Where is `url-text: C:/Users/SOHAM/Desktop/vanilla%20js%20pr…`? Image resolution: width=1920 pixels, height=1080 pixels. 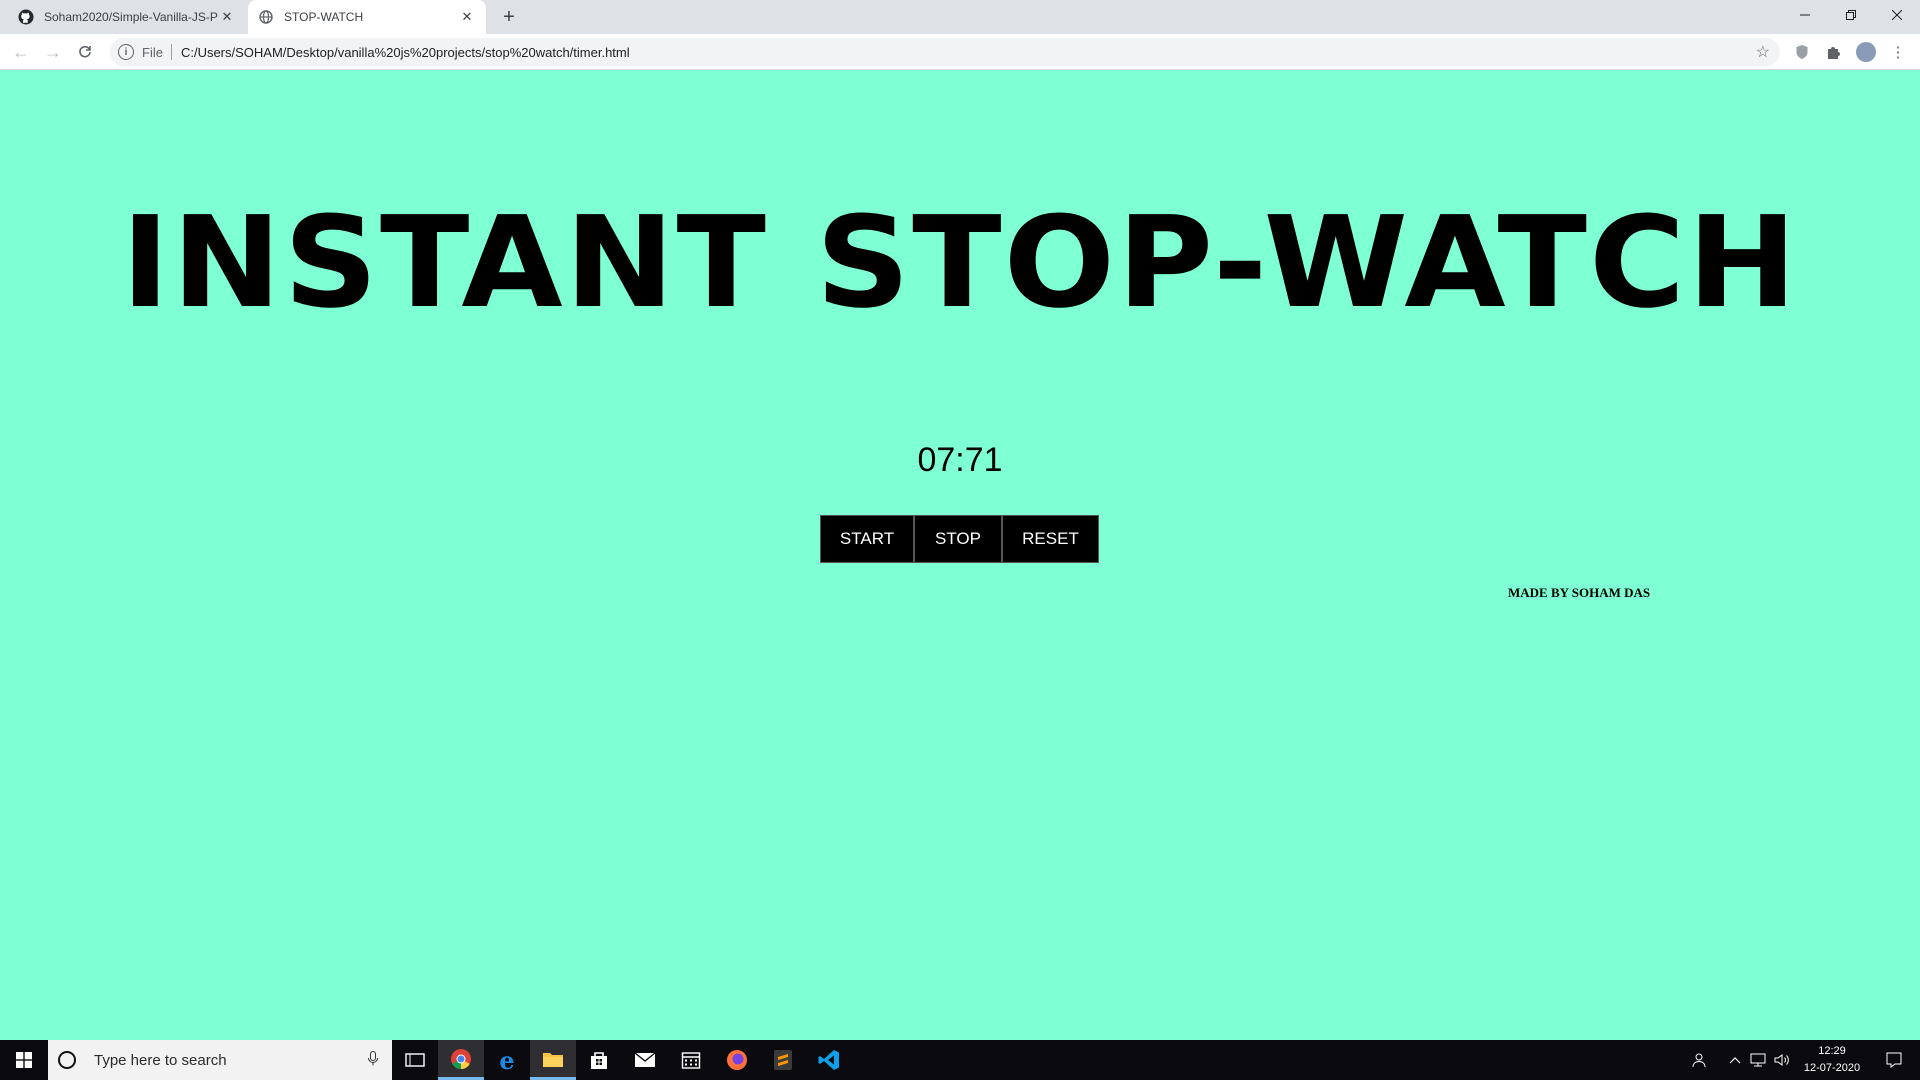 url-text: C:/Users/SOHAM/Desktop/vanilla%20js%20pr… is located at coordinates (405, 52).